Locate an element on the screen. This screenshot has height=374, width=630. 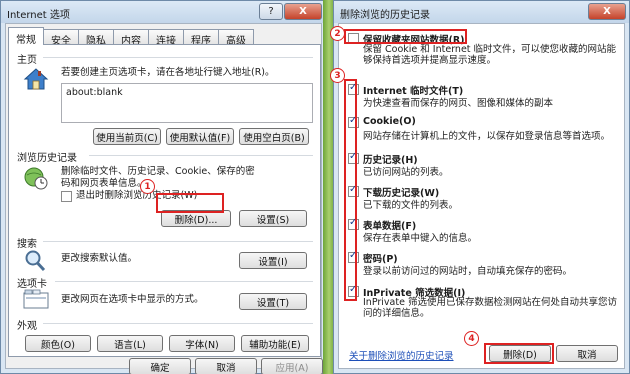
cookies-desc: 网站存储在计算机上的文件，以保存如登录信息等首选项。 is located at coordinates (487, 136).